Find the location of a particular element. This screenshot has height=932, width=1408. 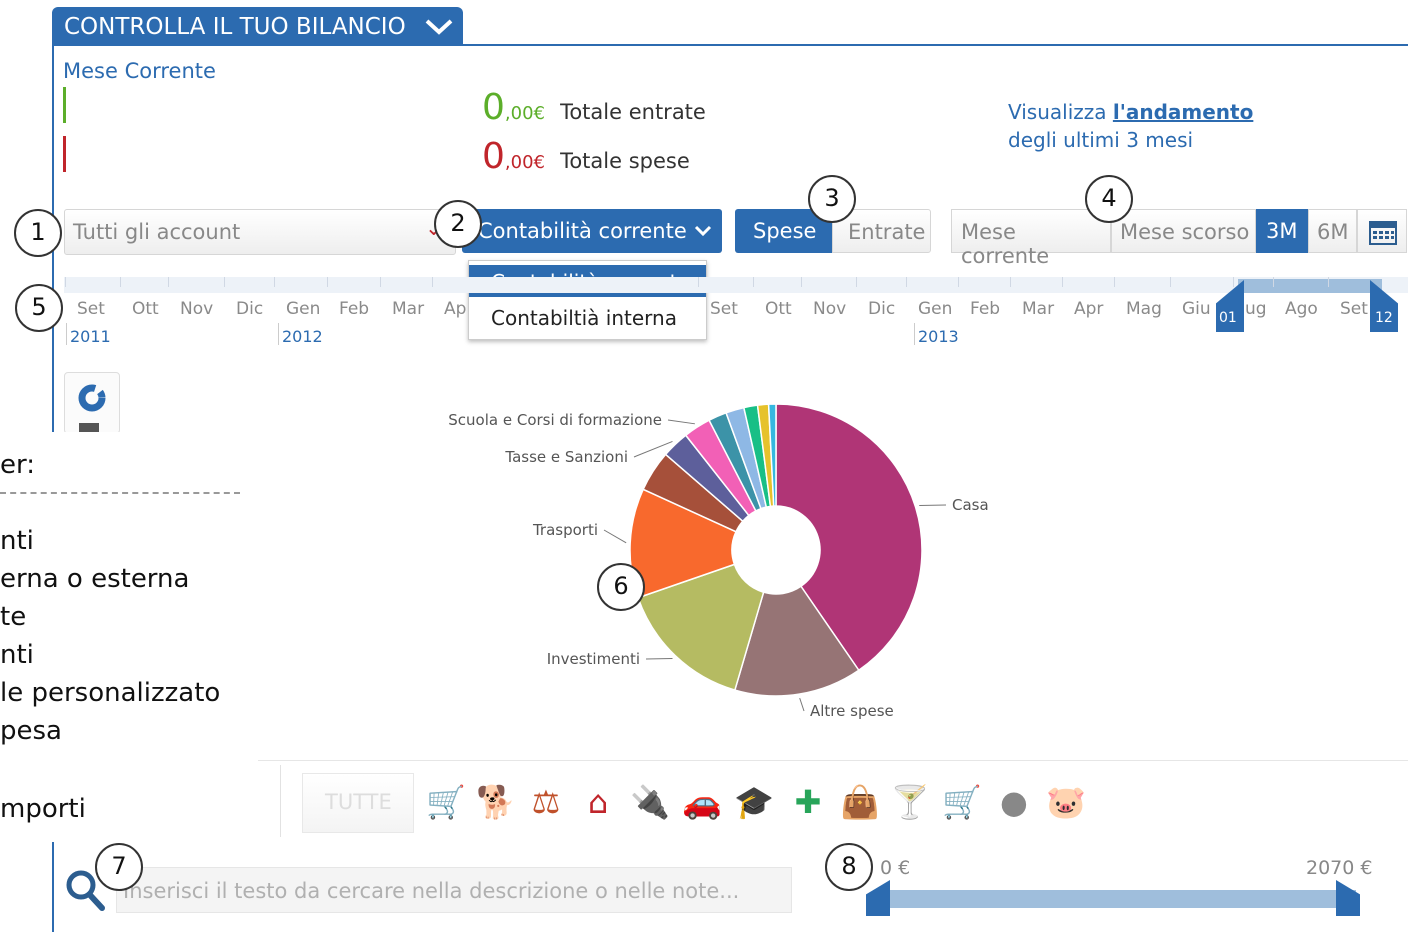

amount-max-label: 2070 € is located at coordinates (1339, 868).